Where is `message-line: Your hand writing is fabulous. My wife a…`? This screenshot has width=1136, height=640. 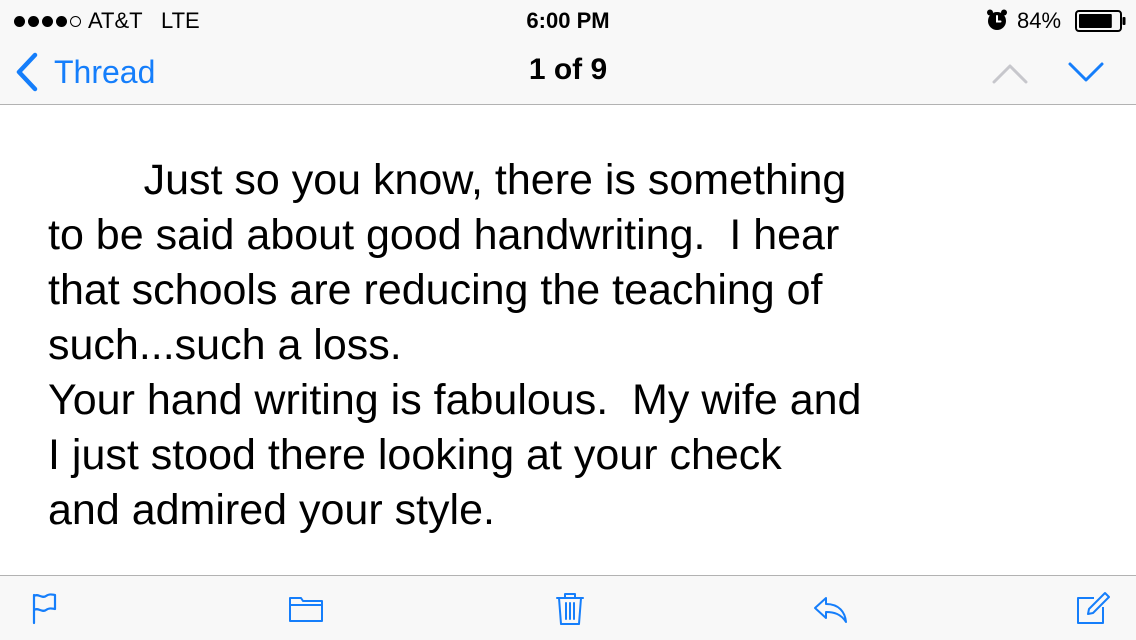 message-line: Your hand writing is fabulous. My wife a… is located at coordinates (455, 400).